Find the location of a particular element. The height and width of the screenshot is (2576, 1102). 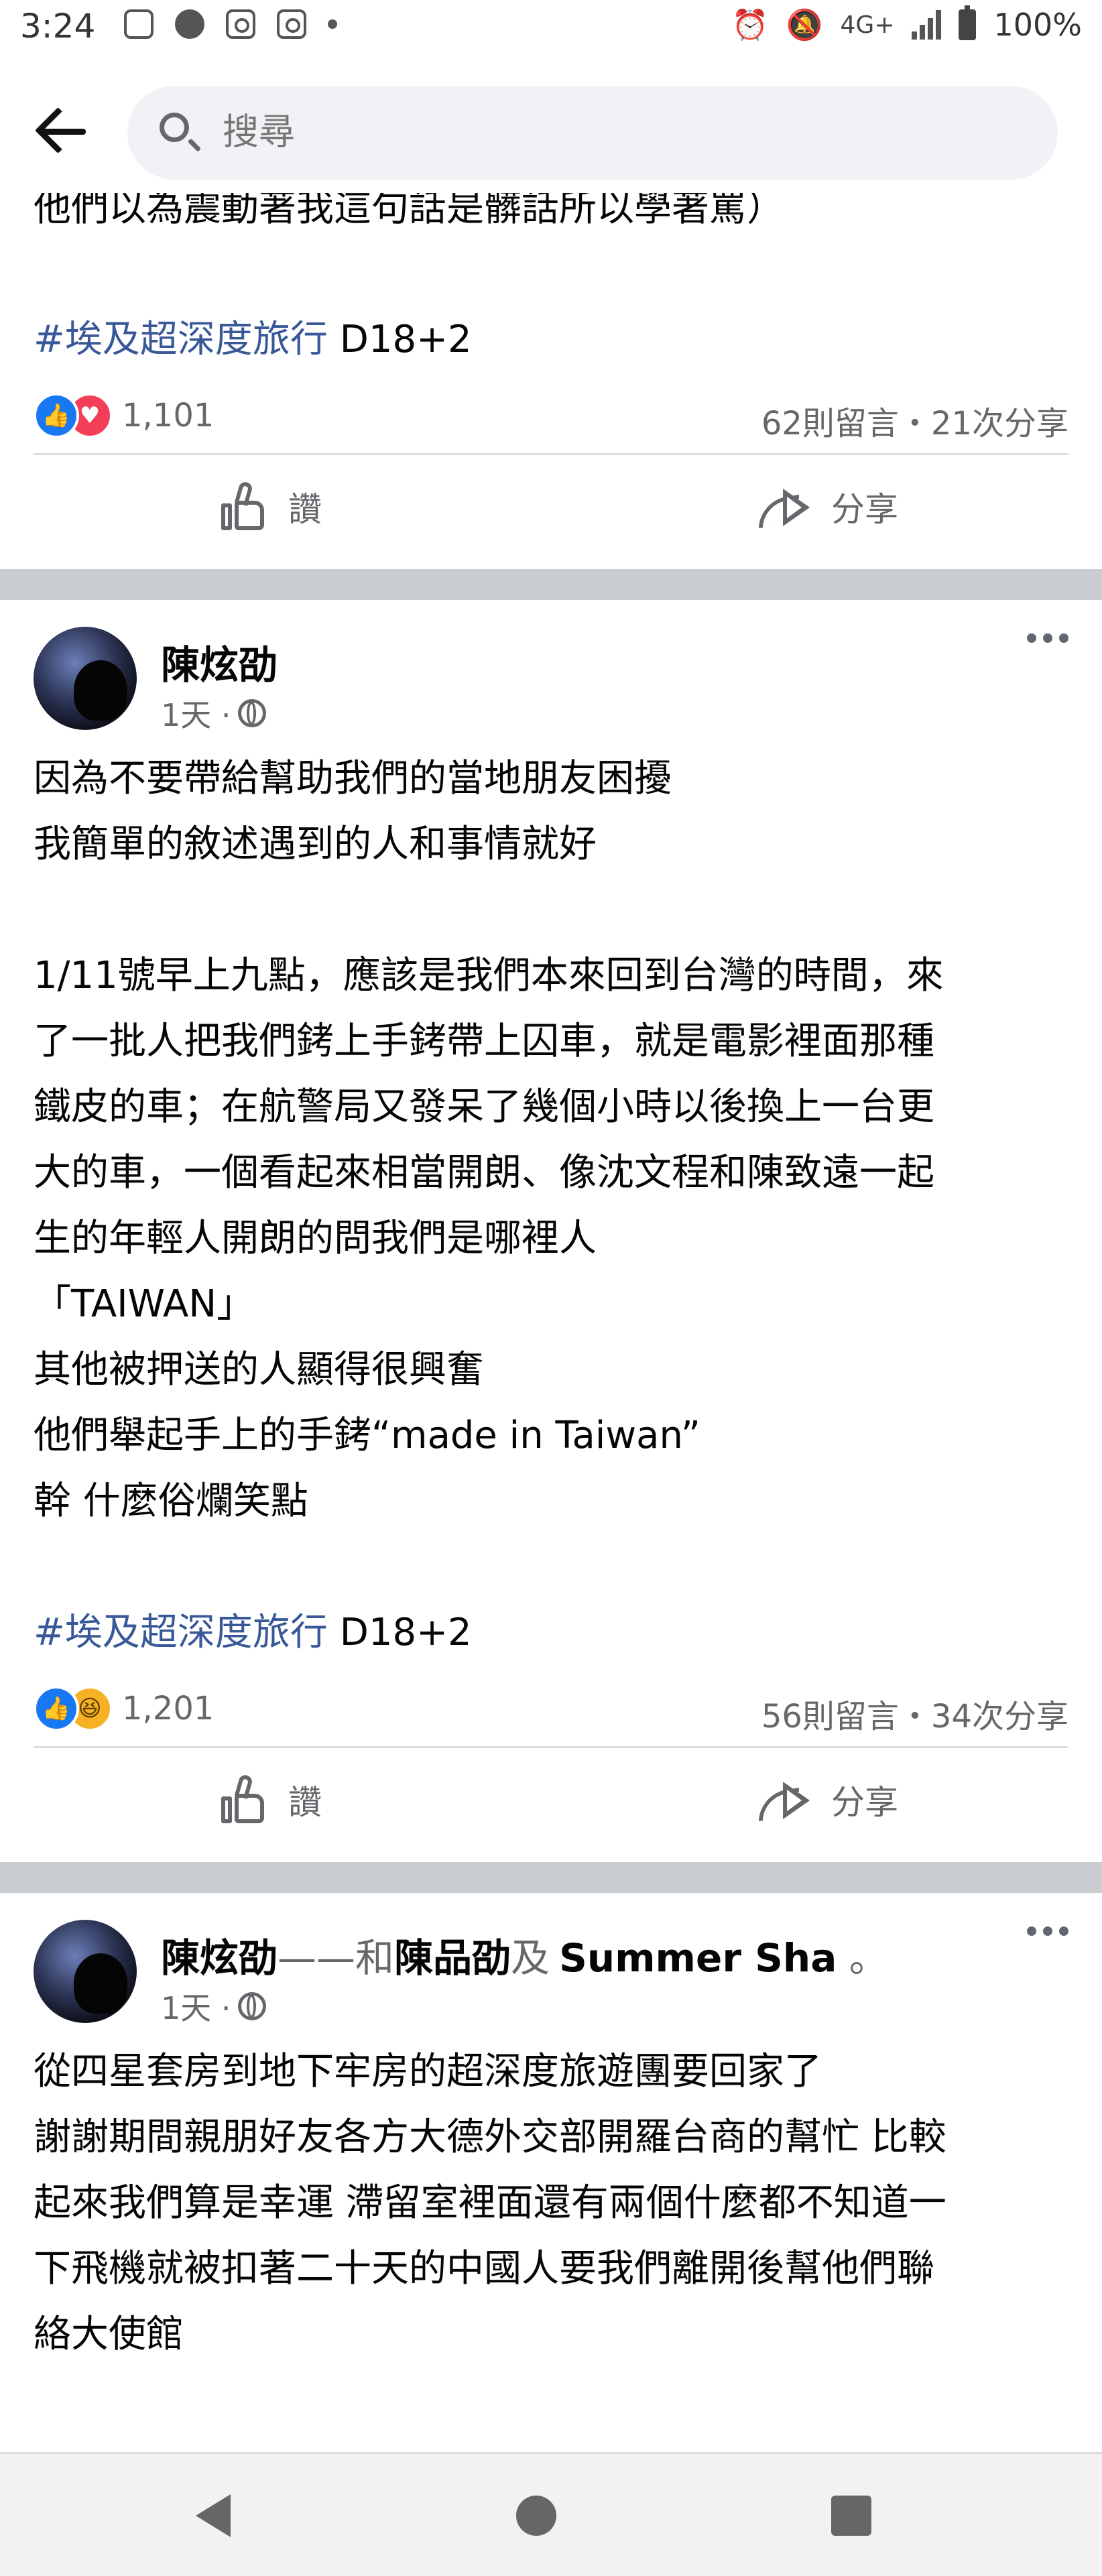

reaction-count: 1,201 is located at coordinates (168, 1709).